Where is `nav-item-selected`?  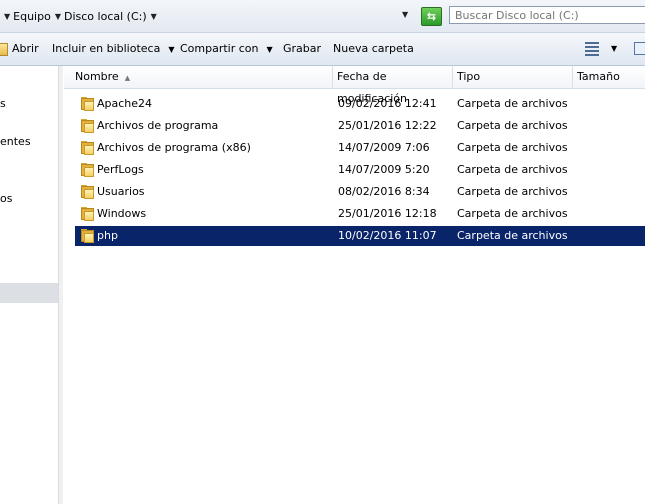 nav-item-selected is located at coordinates (29, 293).